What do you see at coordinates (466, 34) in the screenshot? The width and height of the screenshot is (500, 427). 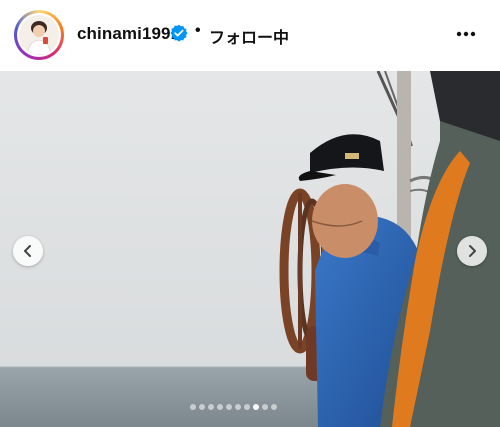 I see `more-options-icon` at bounding box center [466, 34].